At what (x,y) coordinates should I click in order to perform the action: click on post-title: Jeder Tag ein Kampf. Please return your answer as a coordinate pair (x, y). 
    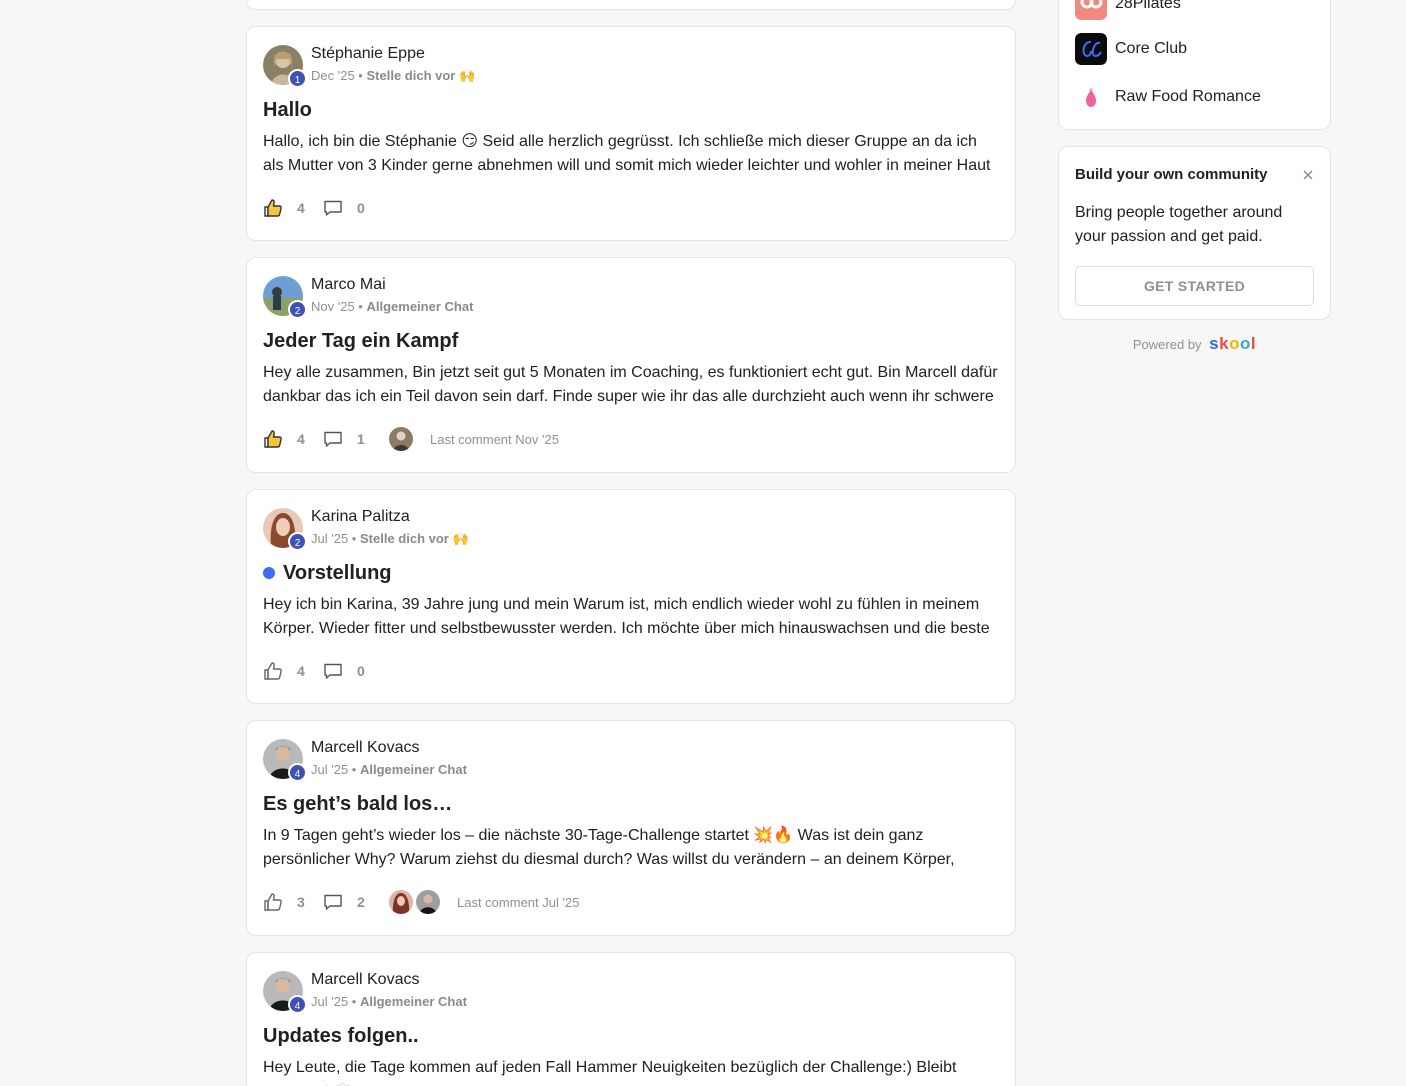
    Looking at the image, I should click on (631, 341).